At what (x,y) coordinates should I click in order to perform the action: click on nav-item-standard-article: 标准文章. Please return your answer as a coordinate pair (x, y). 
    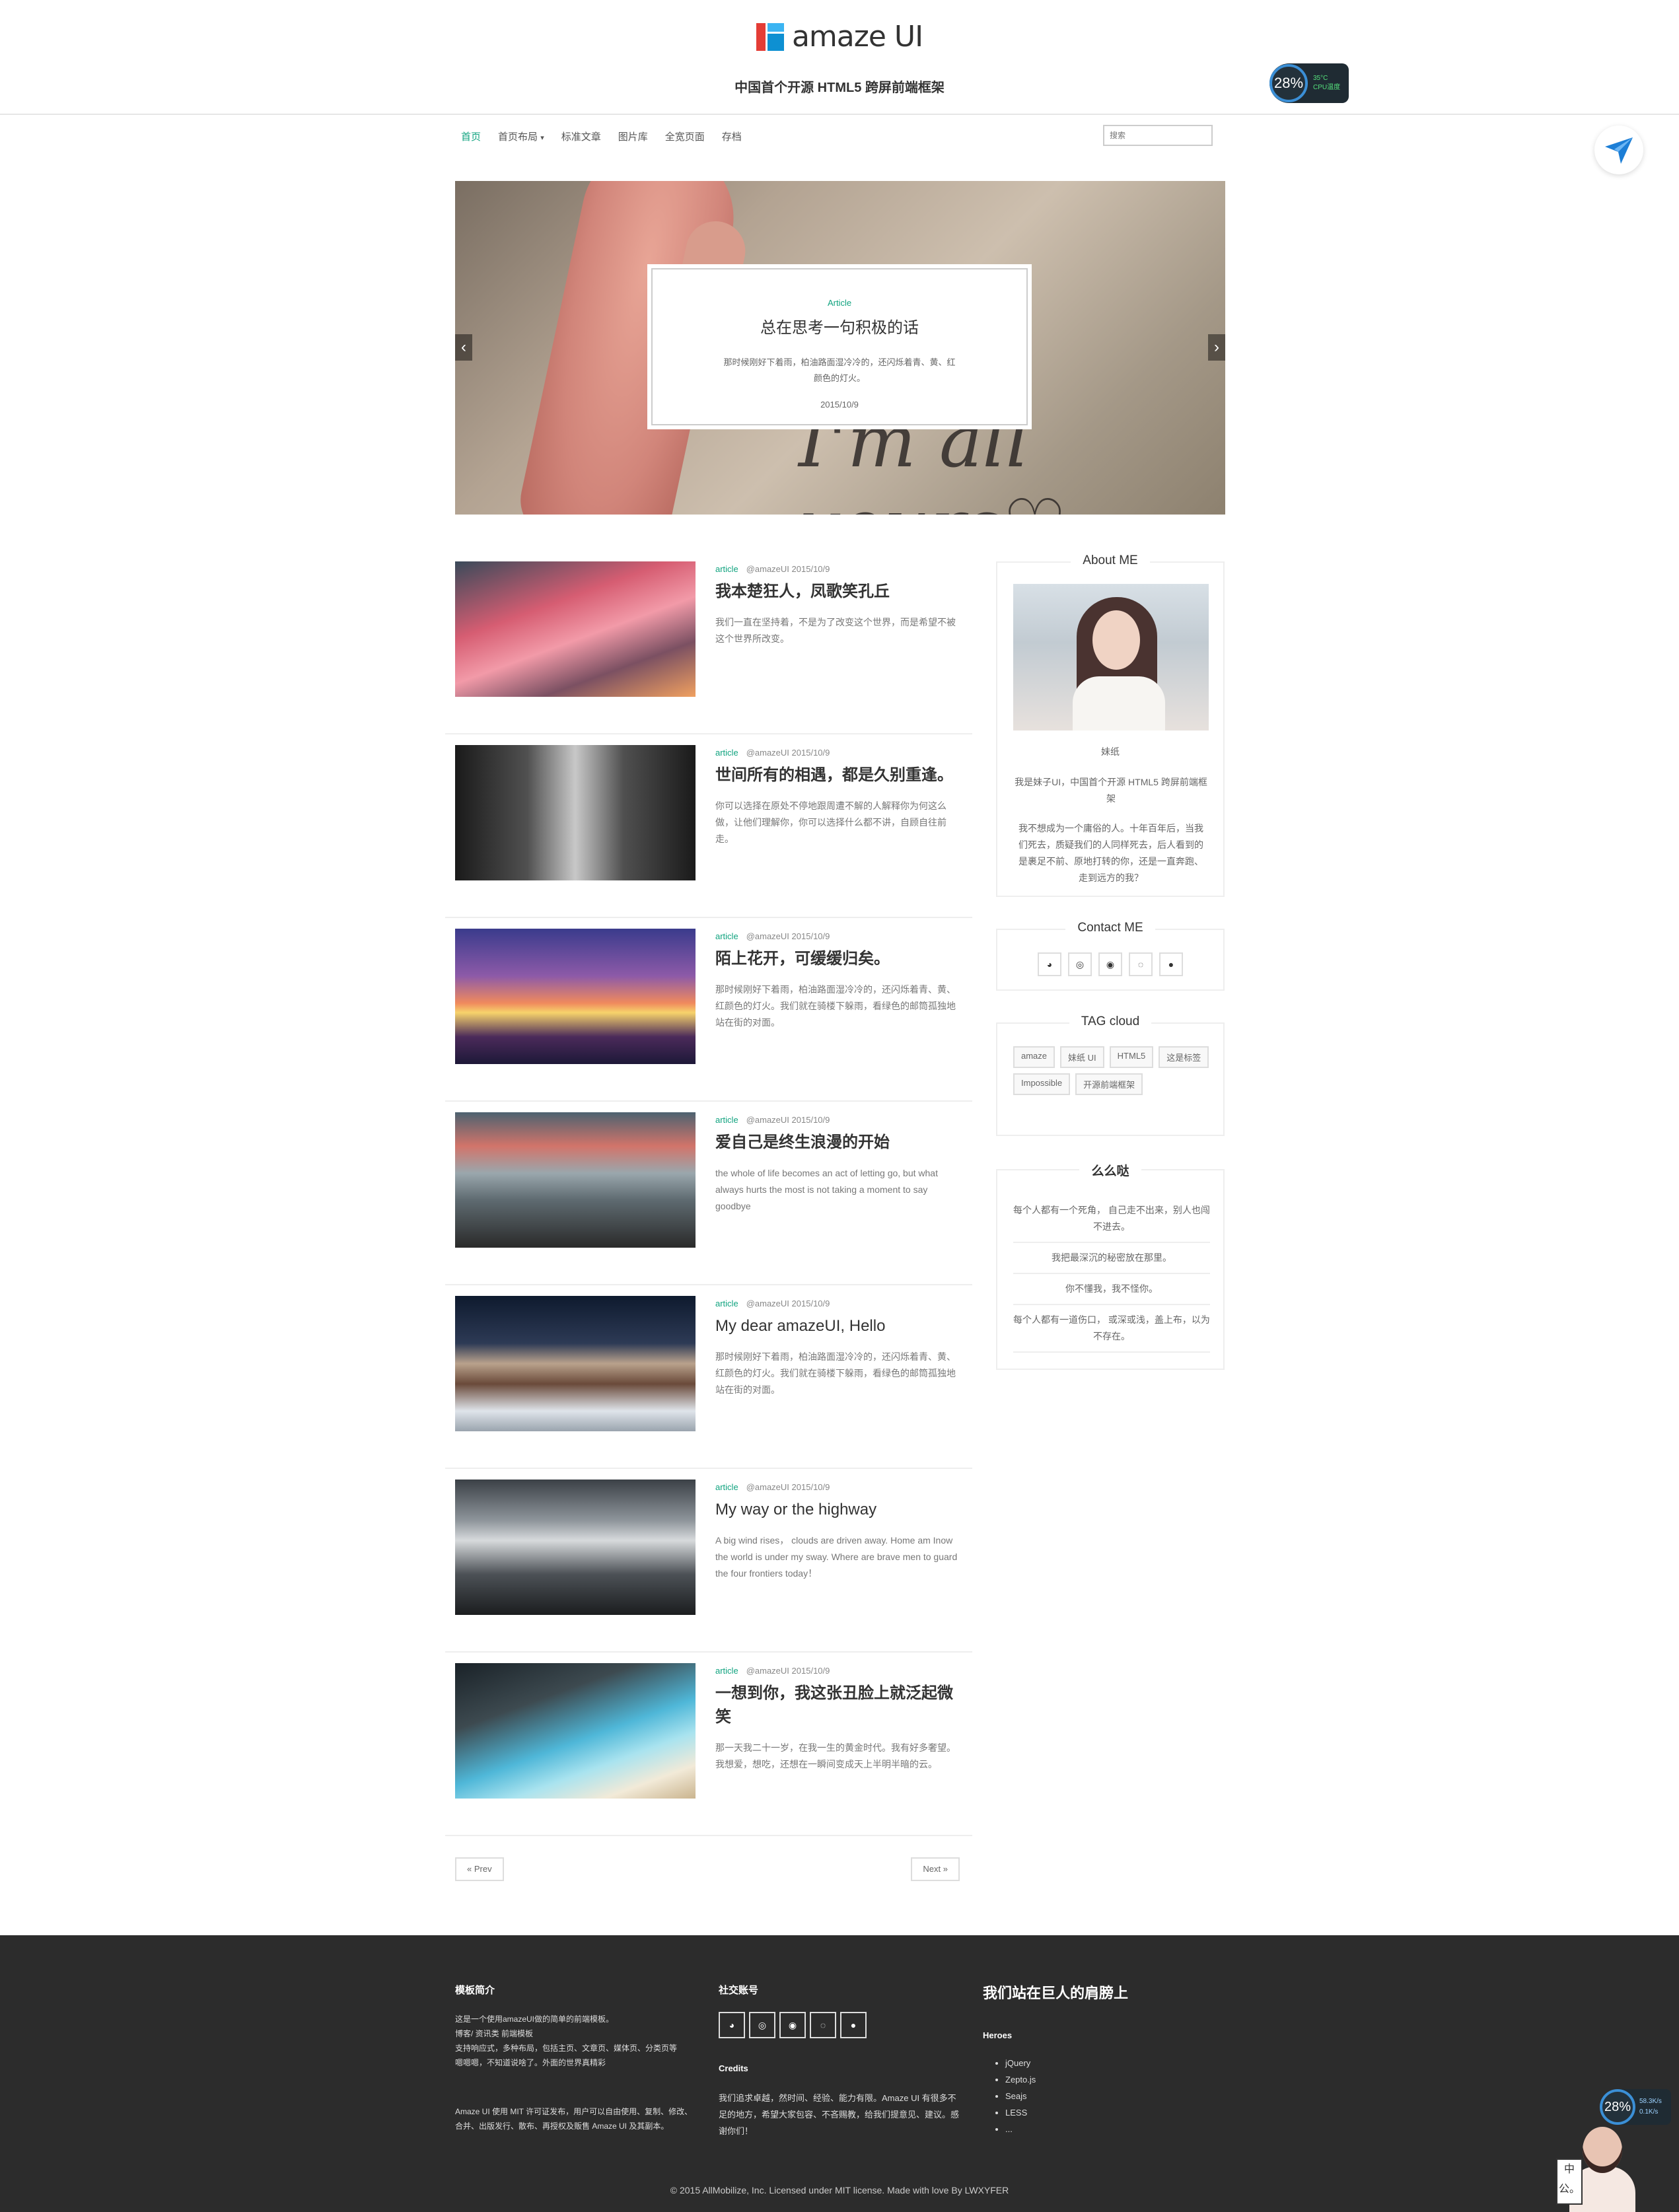
    Looking at the image, I should click on (581, 136).